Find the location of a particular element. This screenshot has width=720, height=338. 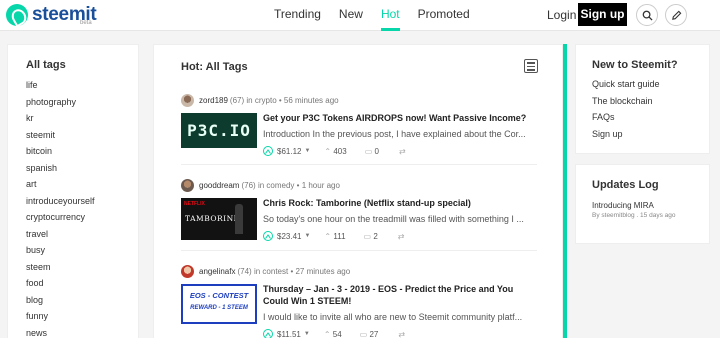

submit-post-button is located at coordinates (676, 15).